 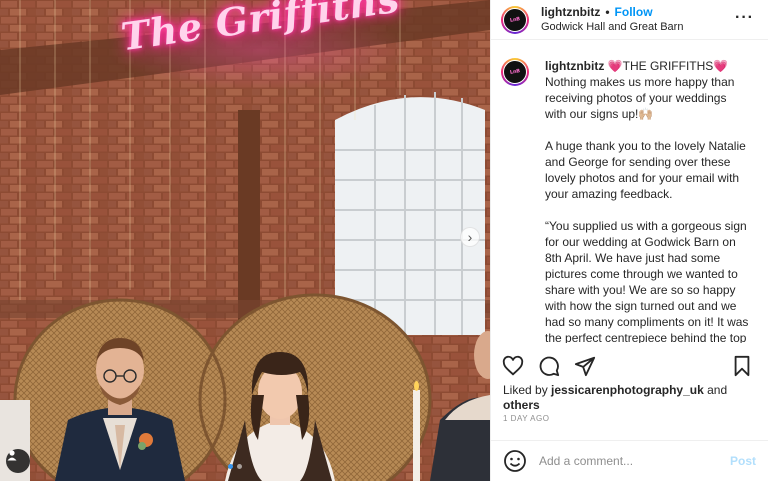 I want to click on location-link: Godwick Hall and Great Barn, so click(x=612, y=27).